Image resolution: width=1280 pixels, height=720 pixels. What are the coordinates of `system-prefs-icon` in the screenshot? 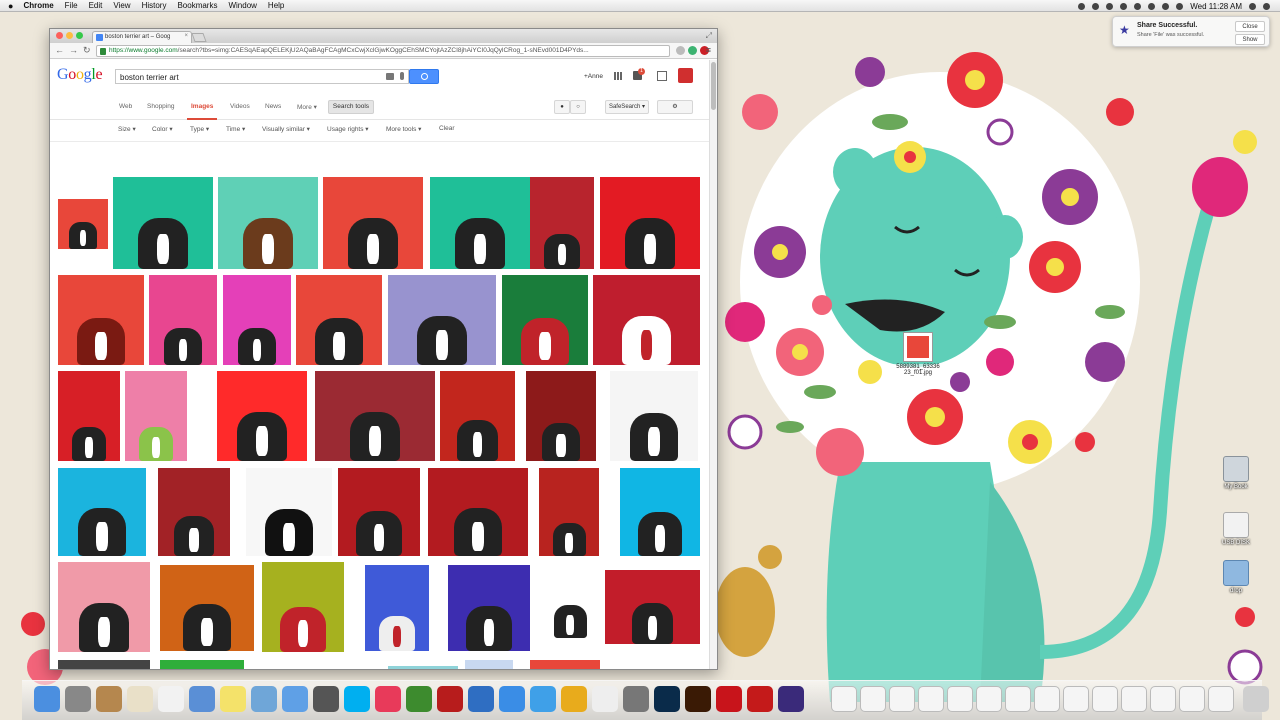 It's located at (636, 699).